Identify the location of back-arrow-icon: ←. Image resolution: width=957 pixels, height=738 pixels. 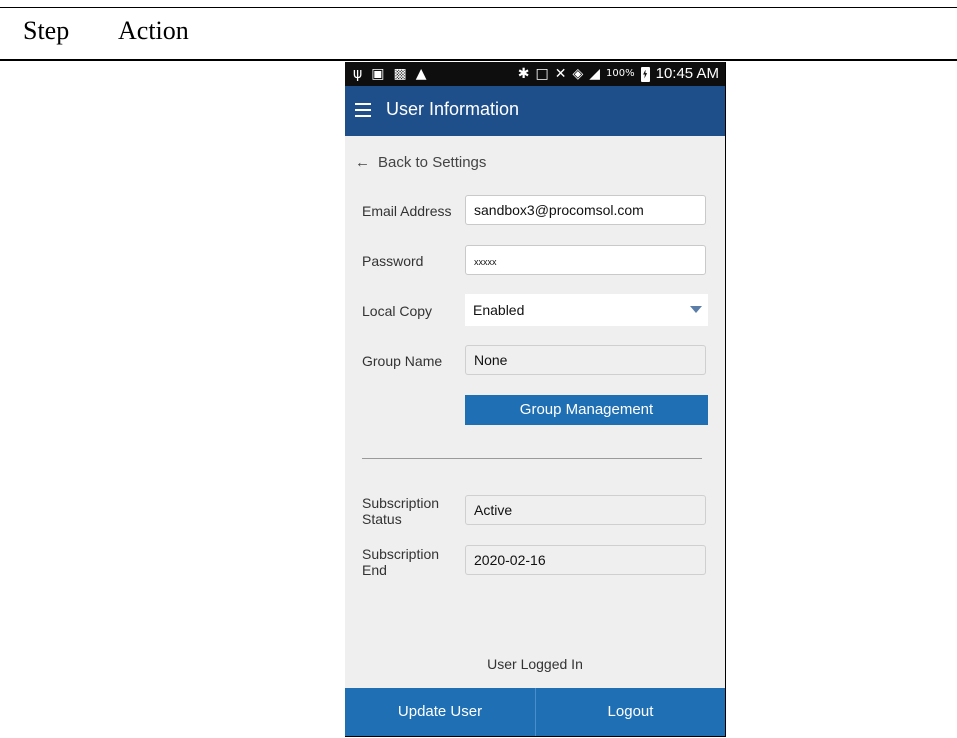
(362, 162).